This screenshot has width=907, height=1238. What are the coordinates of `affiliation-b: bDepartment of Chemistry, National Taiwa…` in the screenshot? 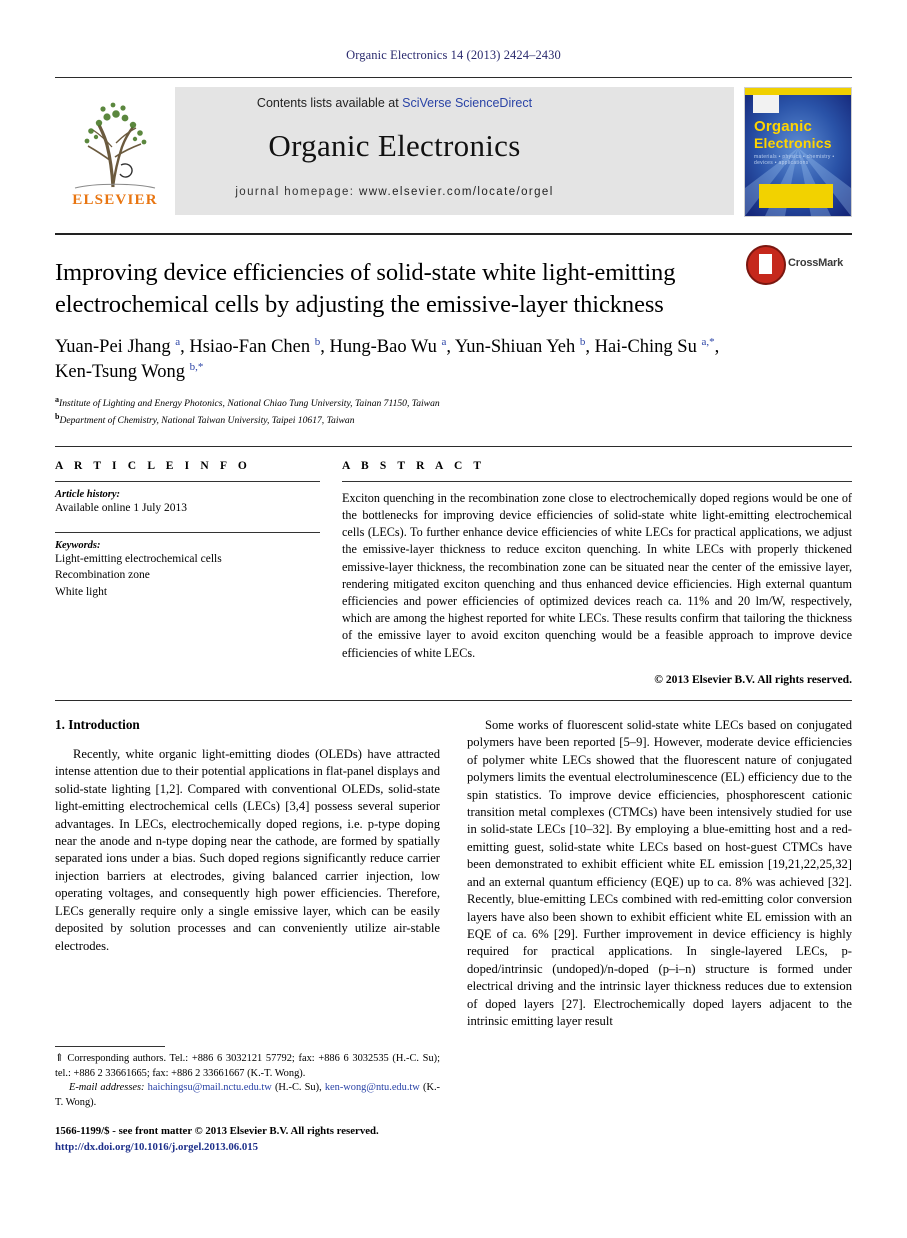 It's located at (453, 419).